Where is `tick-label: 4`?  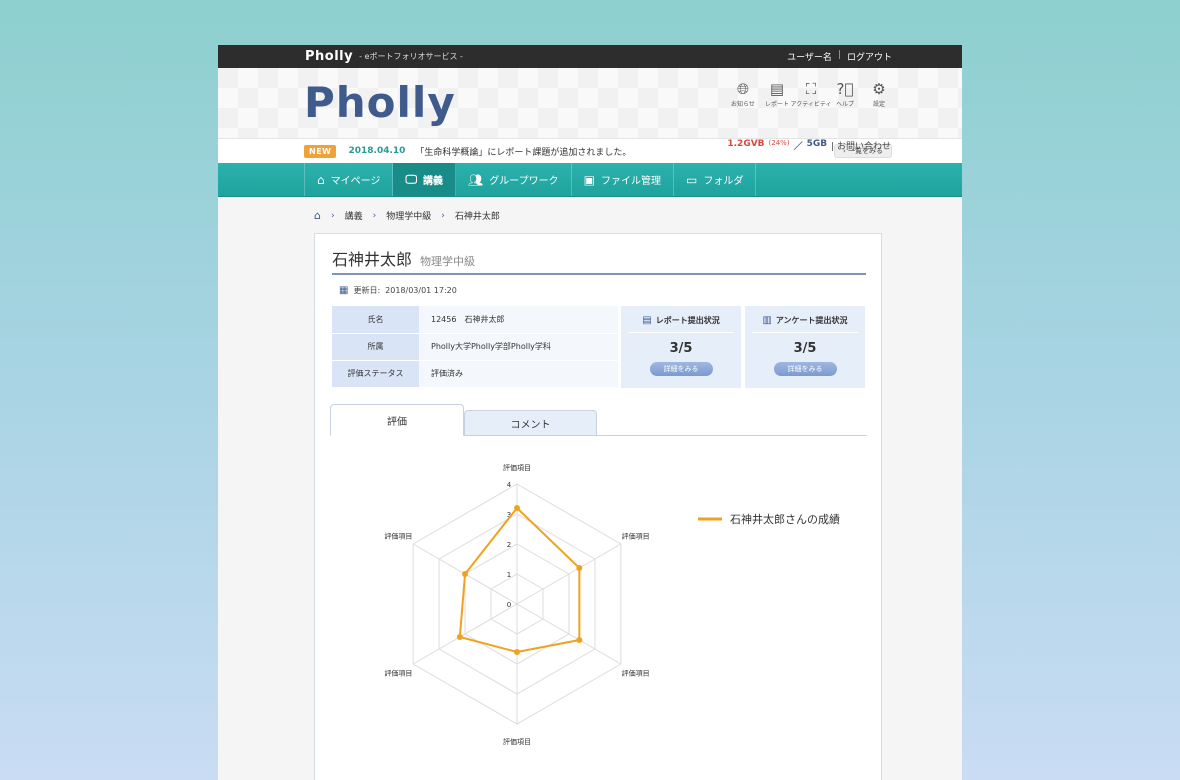 tick-label: 4 is located at coordinates (509, 485).